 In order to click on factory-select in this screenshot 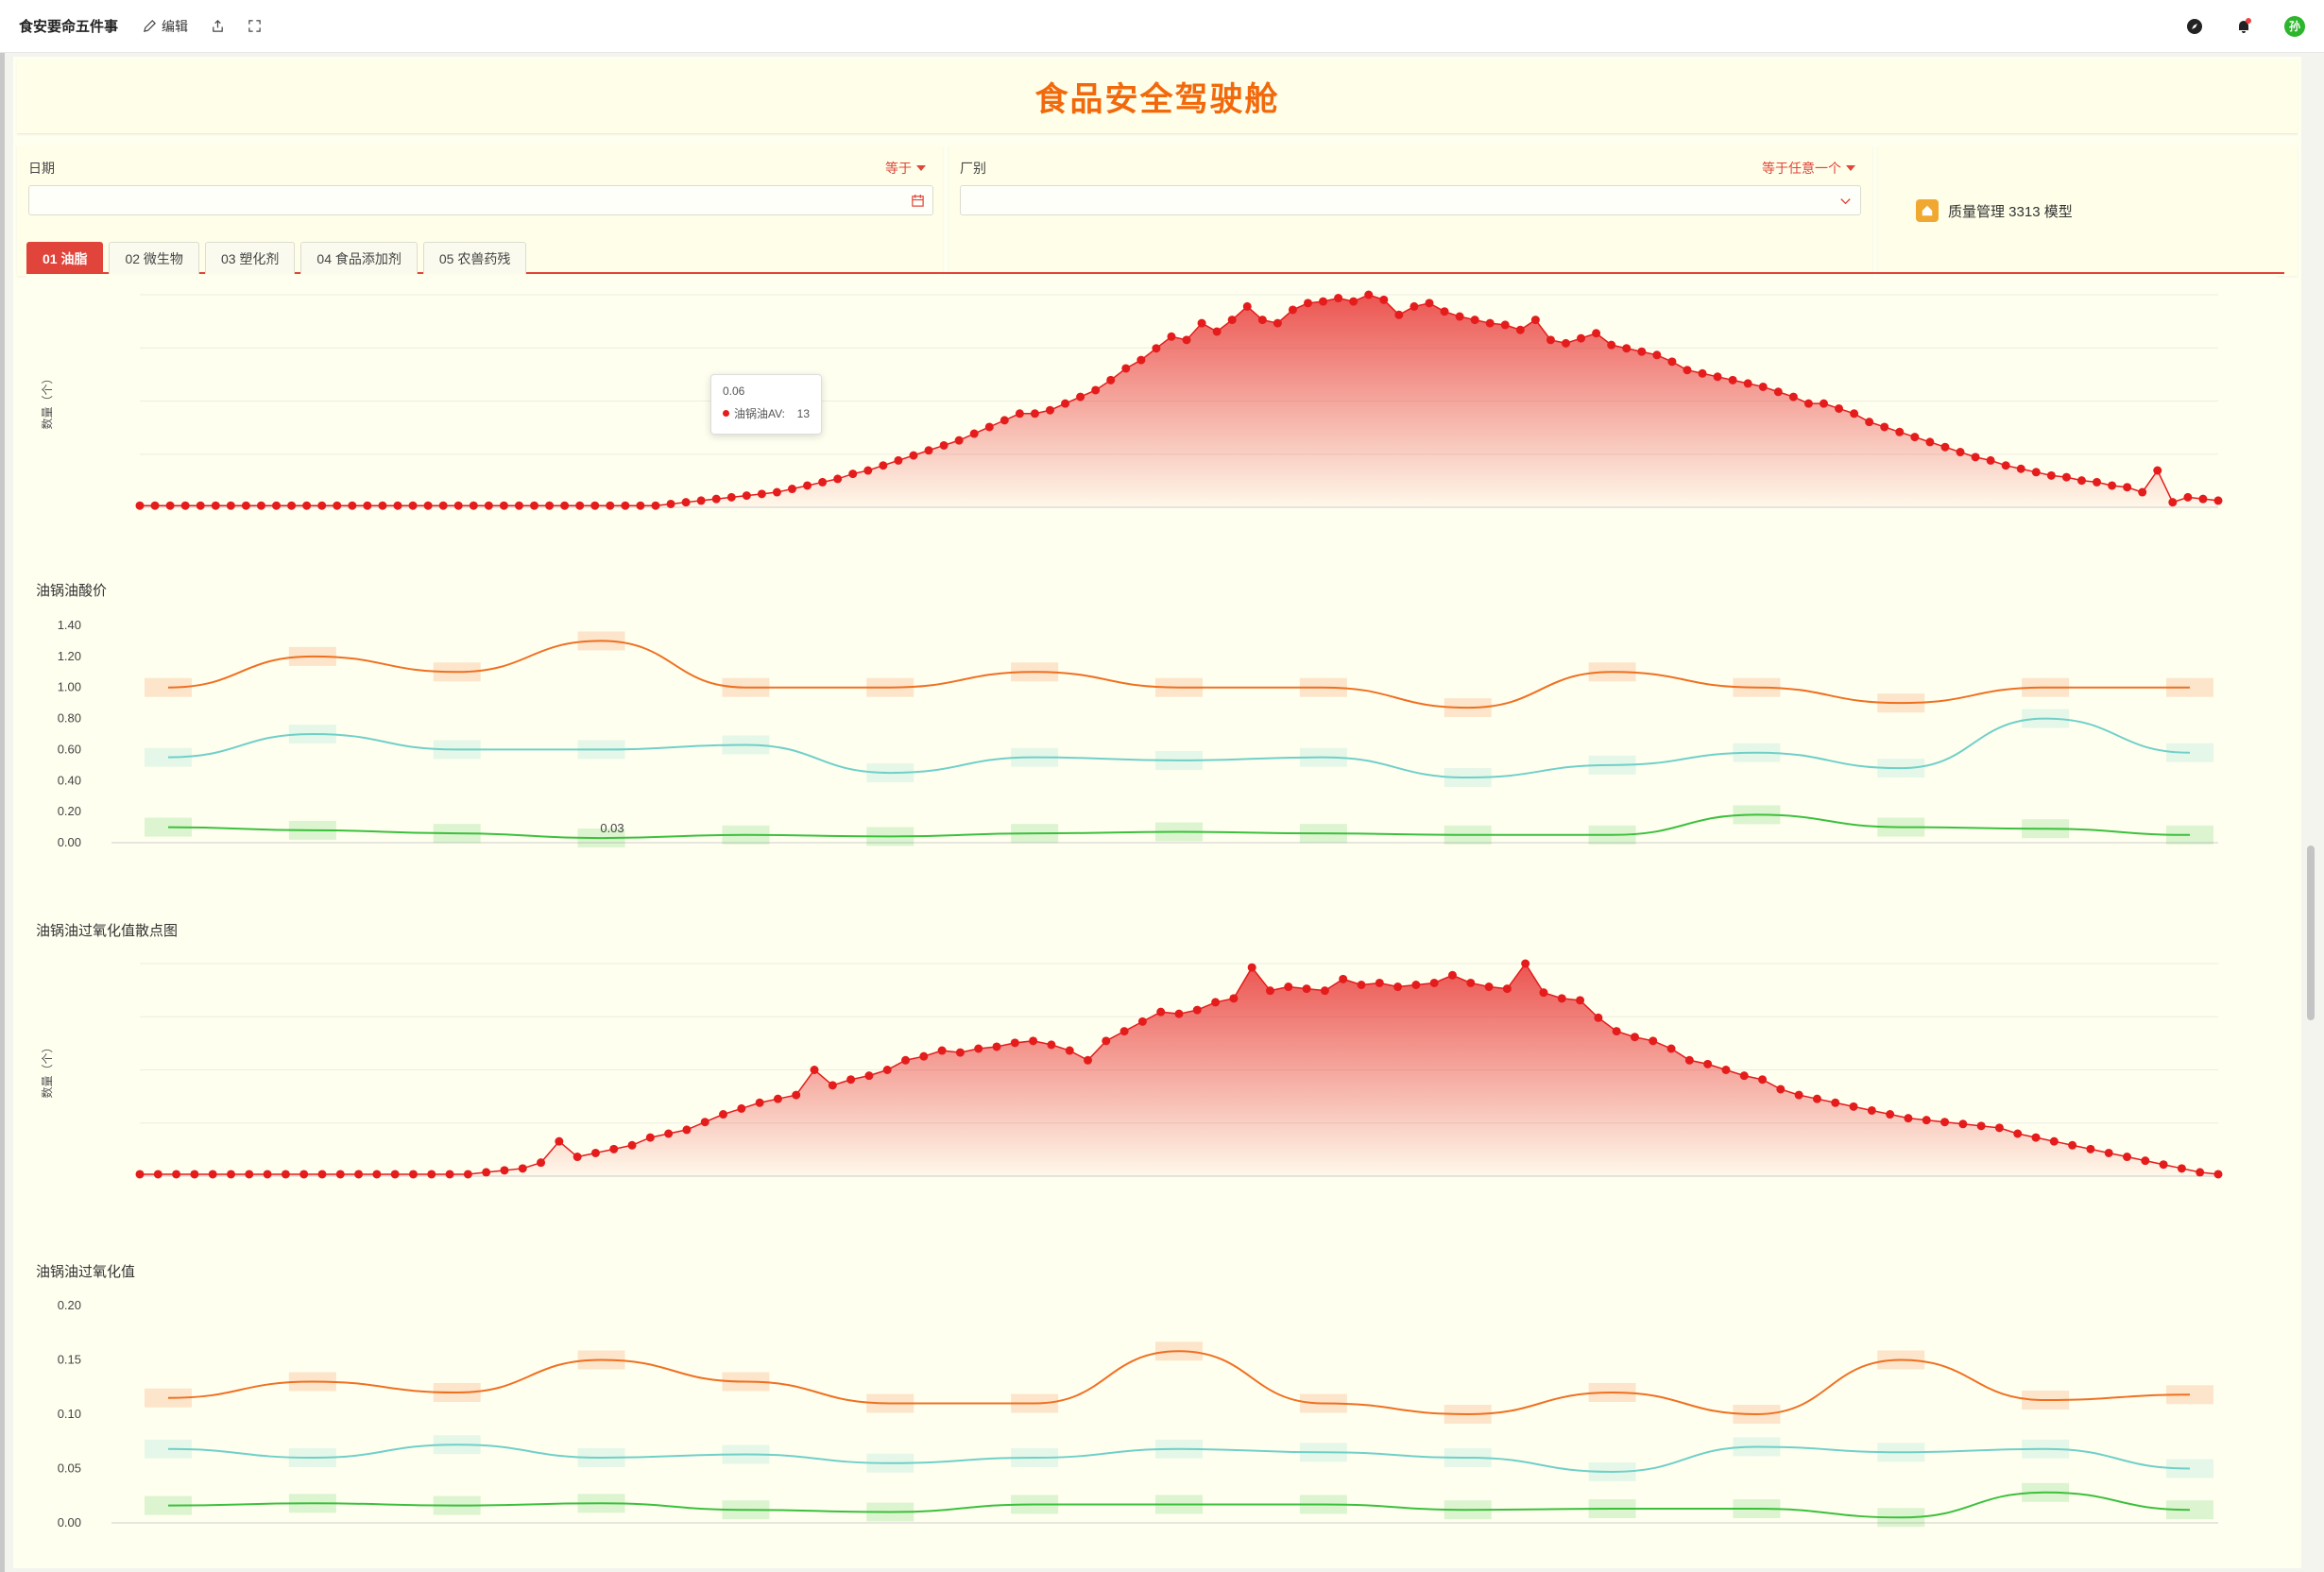, I will do `click(1410, 200)`.